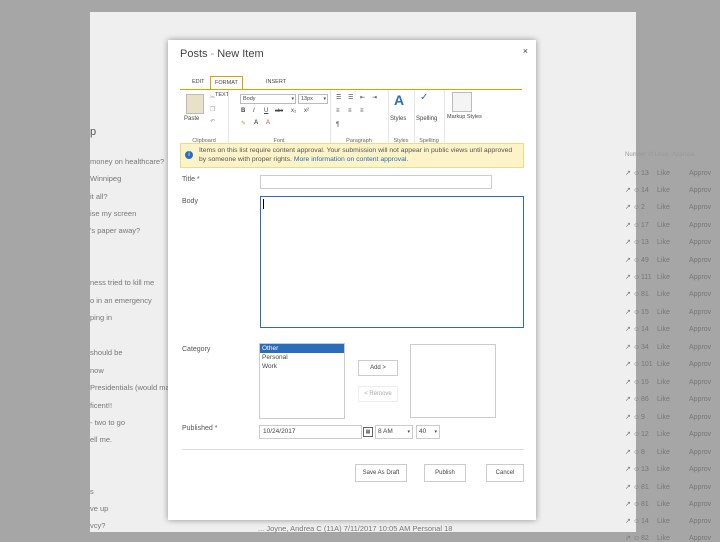 This screenshot has width=720, height=542. I want to click on background-list-item: money on healthcare?, so click(127, 161).